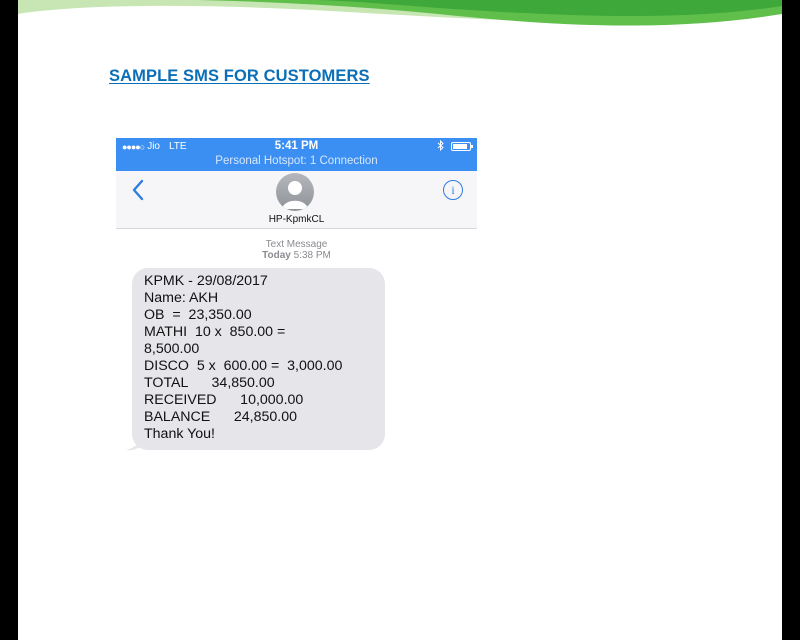 The height and width of the screenshot is (640, 800). I want to click on message-line: 8,500.00, so click(172, 349).